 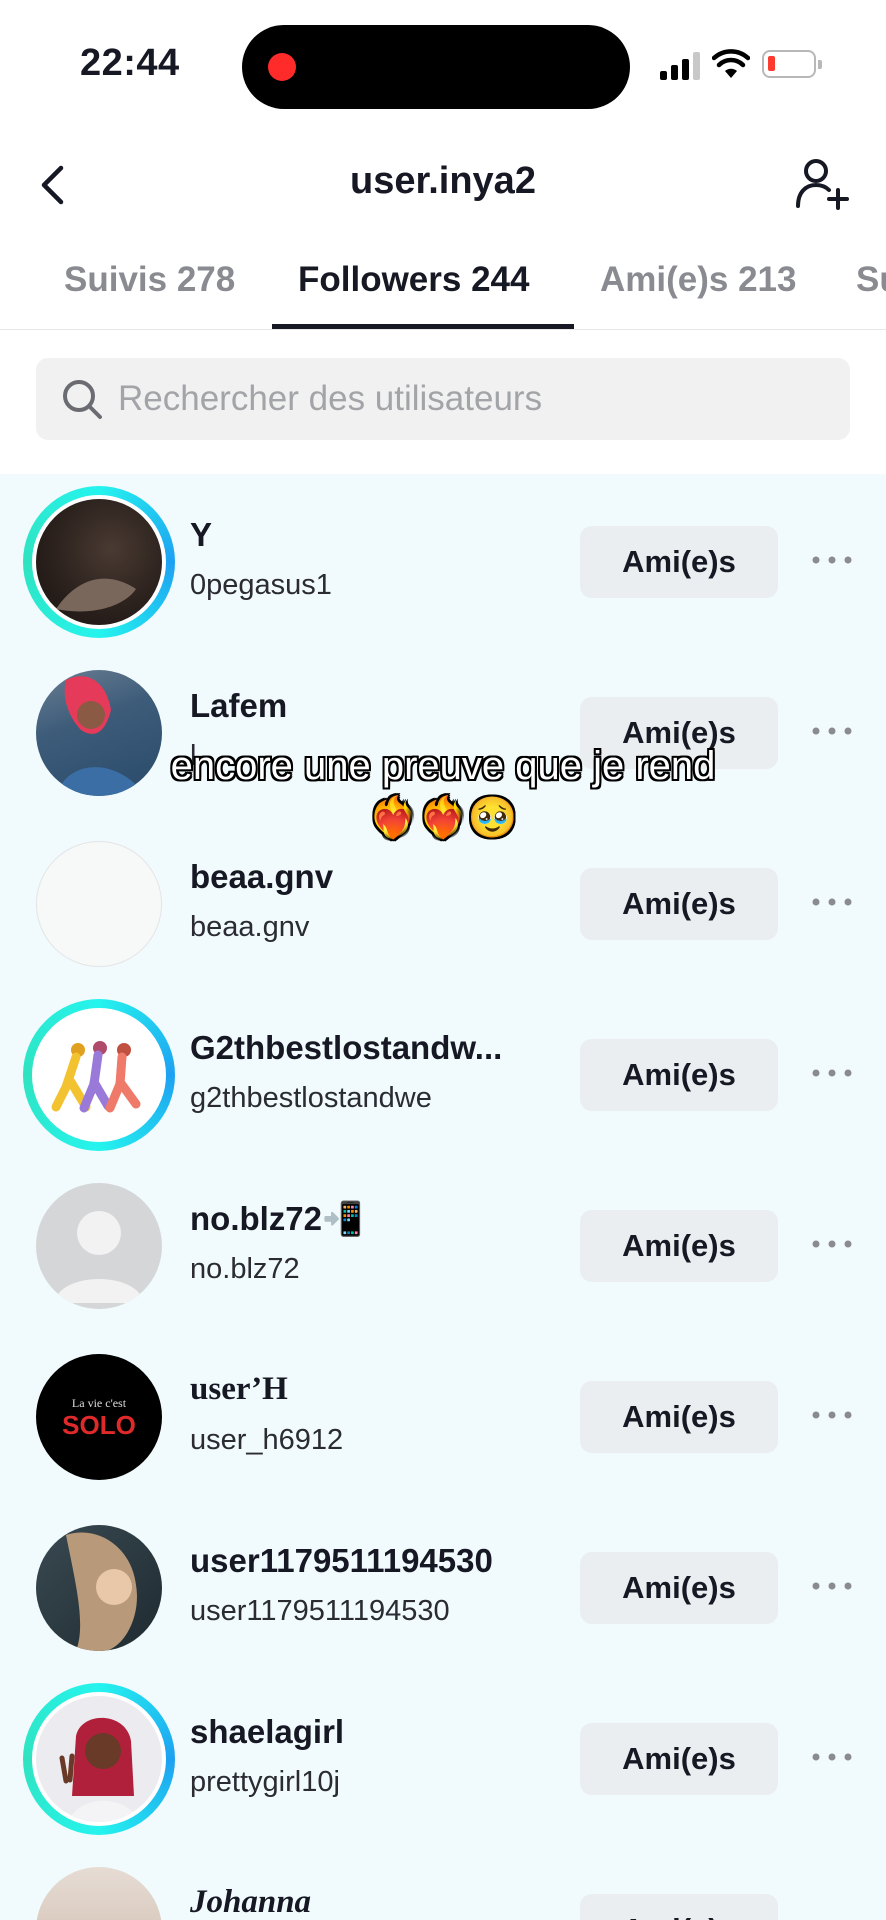 I want to click on user-display-name: Lafem, so click(x=239, y=705).